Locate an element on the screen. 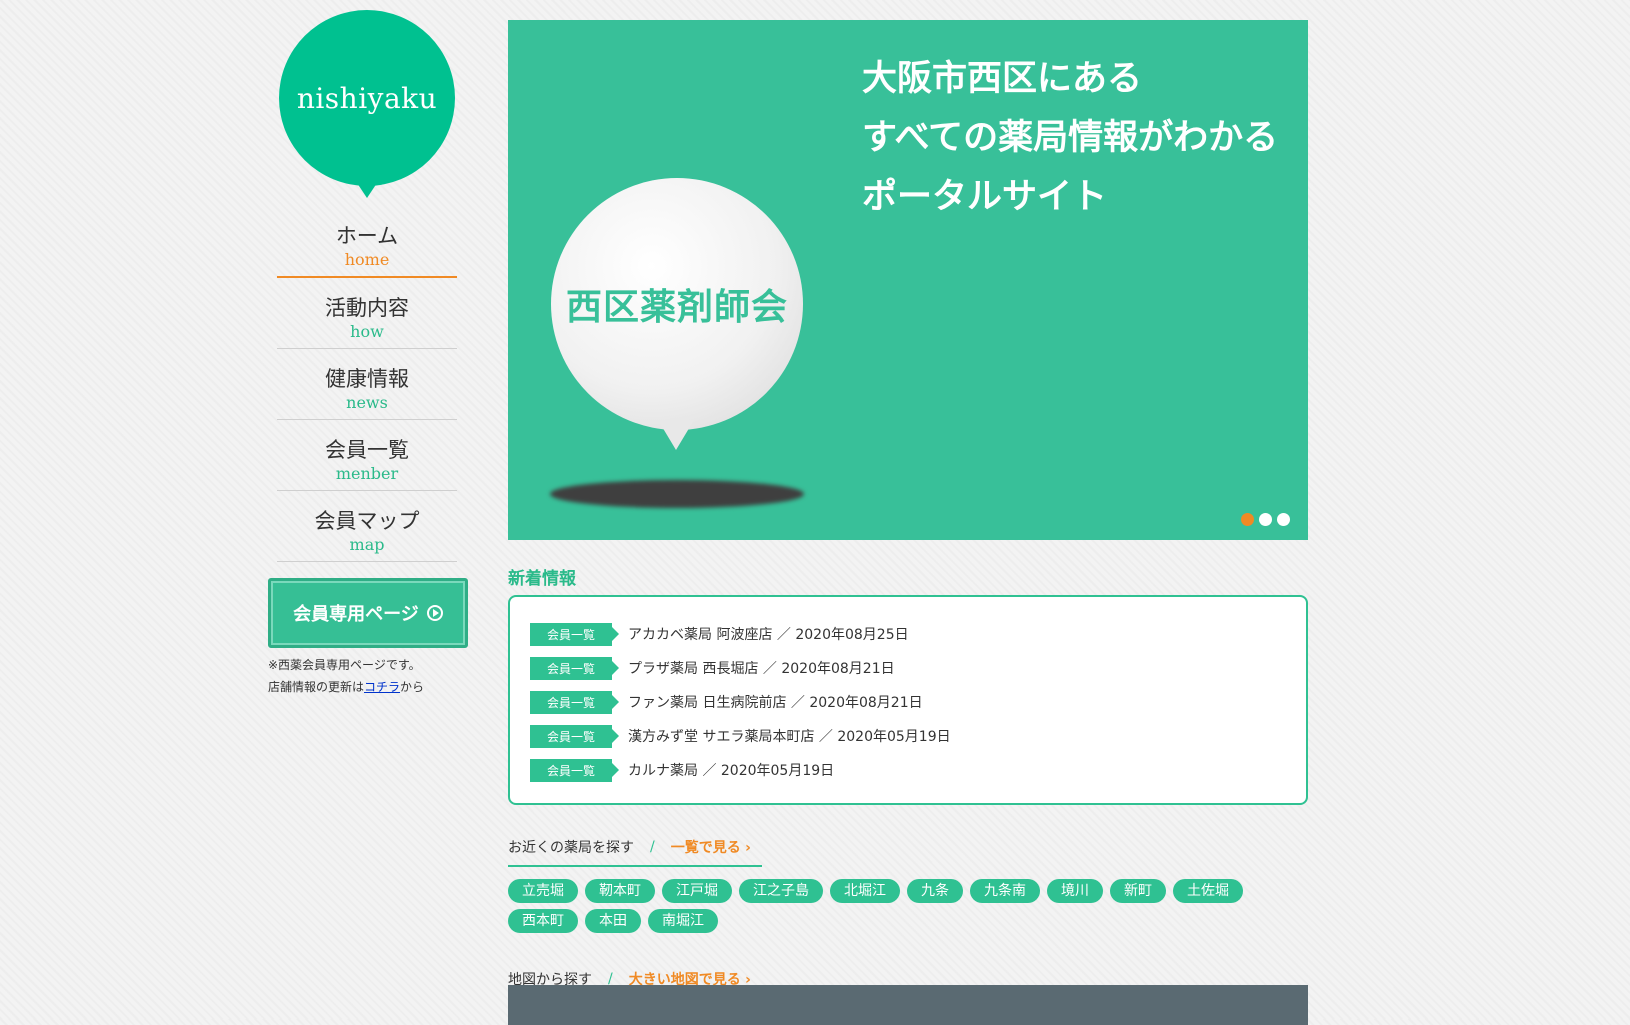 The height and width of the screenshot is (1025, 1630). news-item: 会員一覧 プラザ薬局 西長堀店 ／ 2020年08月21日 is located at coordinates (908, 668).